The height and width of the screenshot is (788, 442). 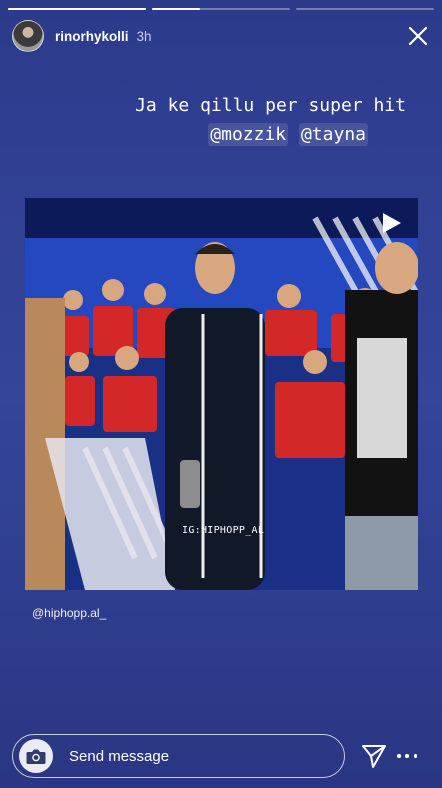 I want to click on message-placeholder: Send message, so click(x=119, y=756).